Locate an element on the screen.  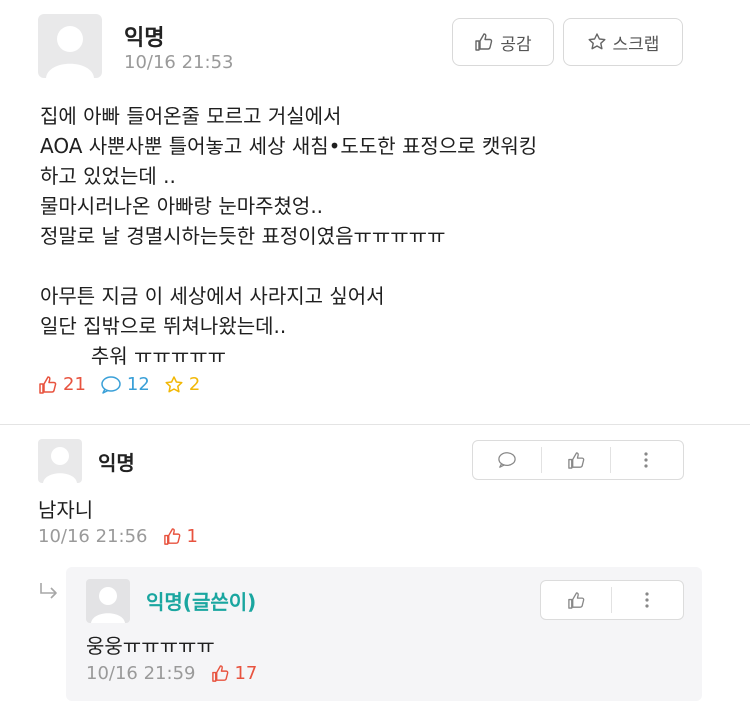
reply-more-button is located at coordinates (647, 600).